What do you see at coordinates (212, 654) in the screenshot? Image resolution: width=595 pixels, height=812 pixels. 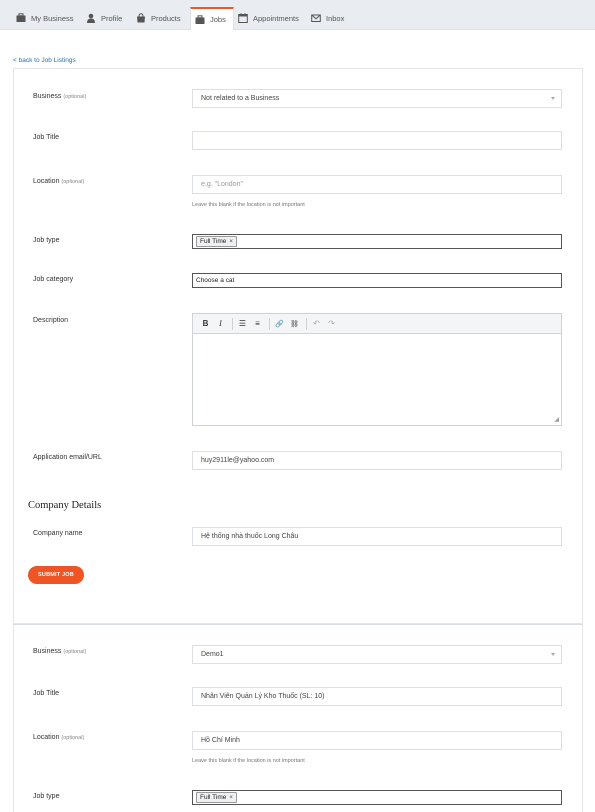 I see `business-select-value: Demo1` at bounding box center [212, 654].